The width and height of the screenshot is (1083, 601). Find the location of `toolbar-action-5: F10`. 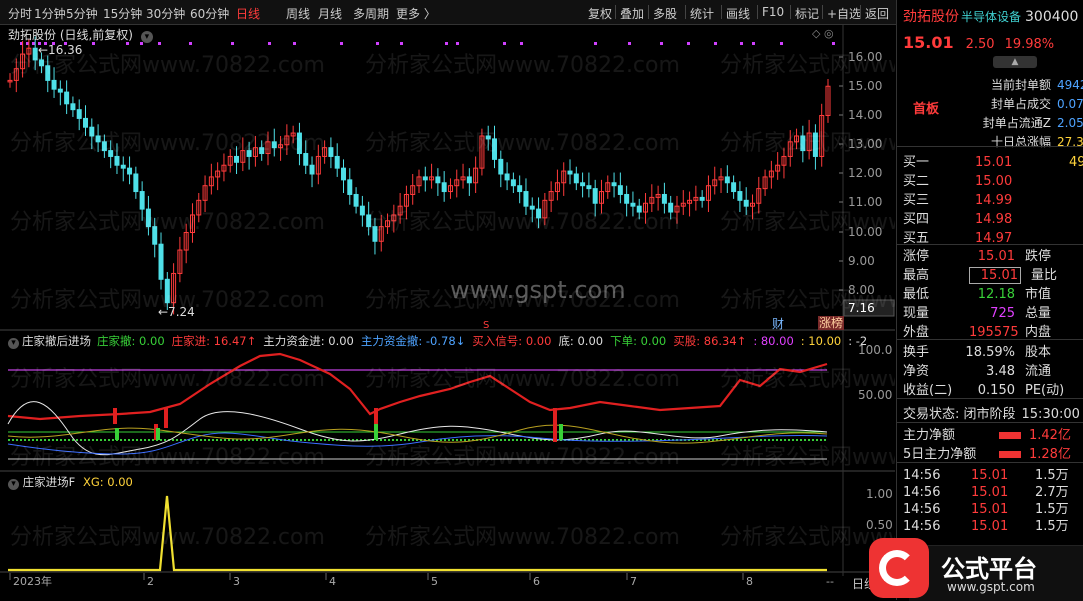

toolbar-action-5: F10 is located at coordinates (773, 12).